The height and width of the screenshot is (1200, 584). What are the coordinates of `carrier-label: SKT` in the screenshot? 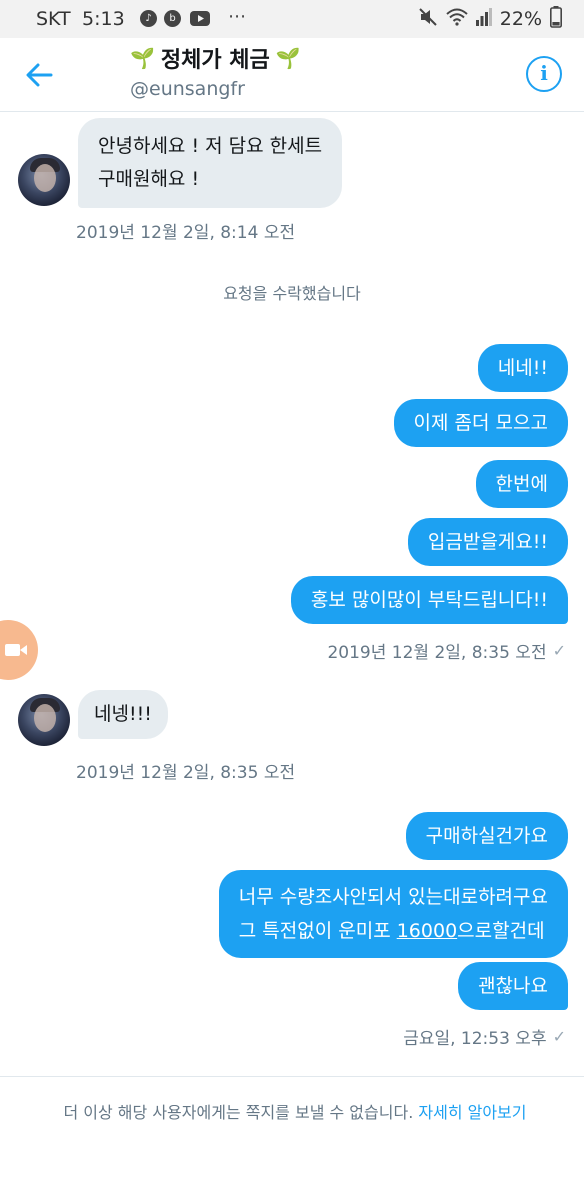 It's located at (53, 19).